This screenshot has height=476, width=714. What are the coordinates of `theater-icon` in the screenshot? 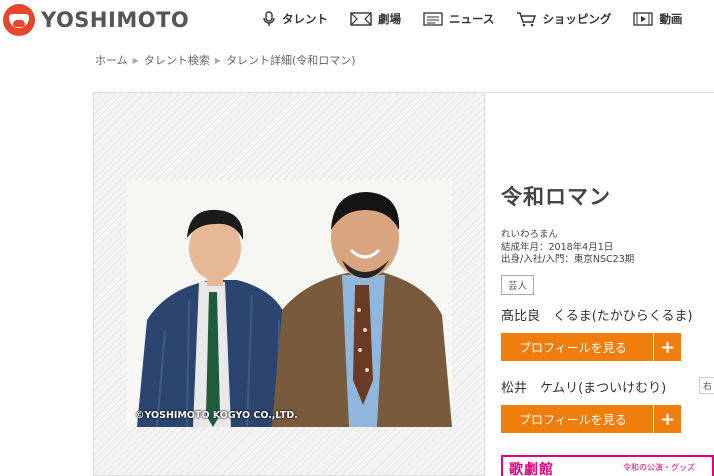 It's located at (361, 19).